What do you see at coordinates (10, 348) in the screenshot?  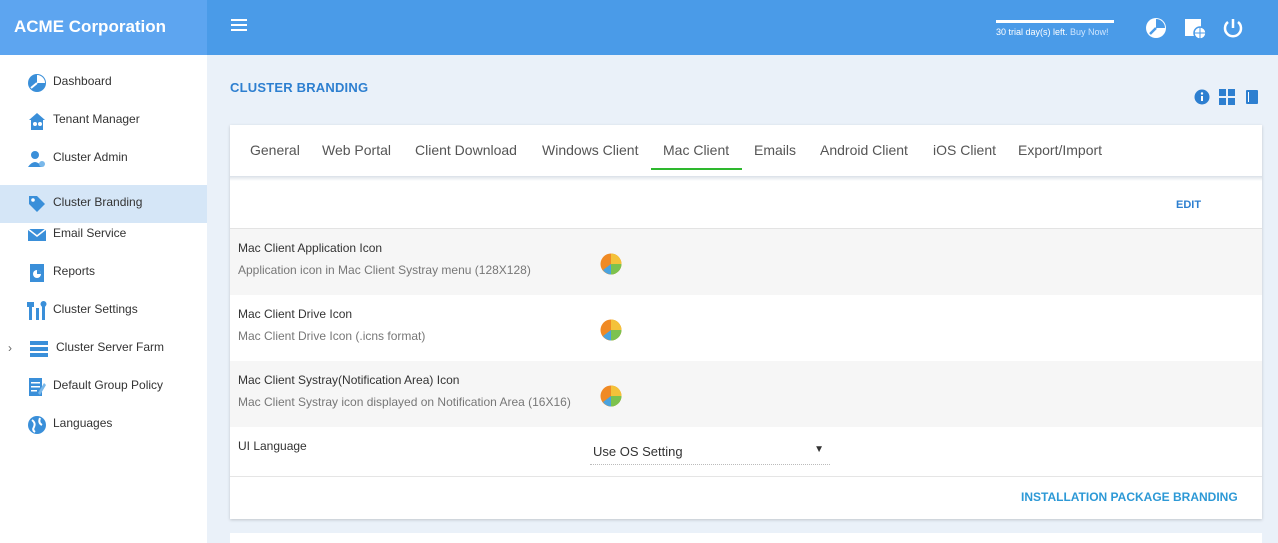 I see `chevron-right-icon: ›` at bounding box center [10, 348].